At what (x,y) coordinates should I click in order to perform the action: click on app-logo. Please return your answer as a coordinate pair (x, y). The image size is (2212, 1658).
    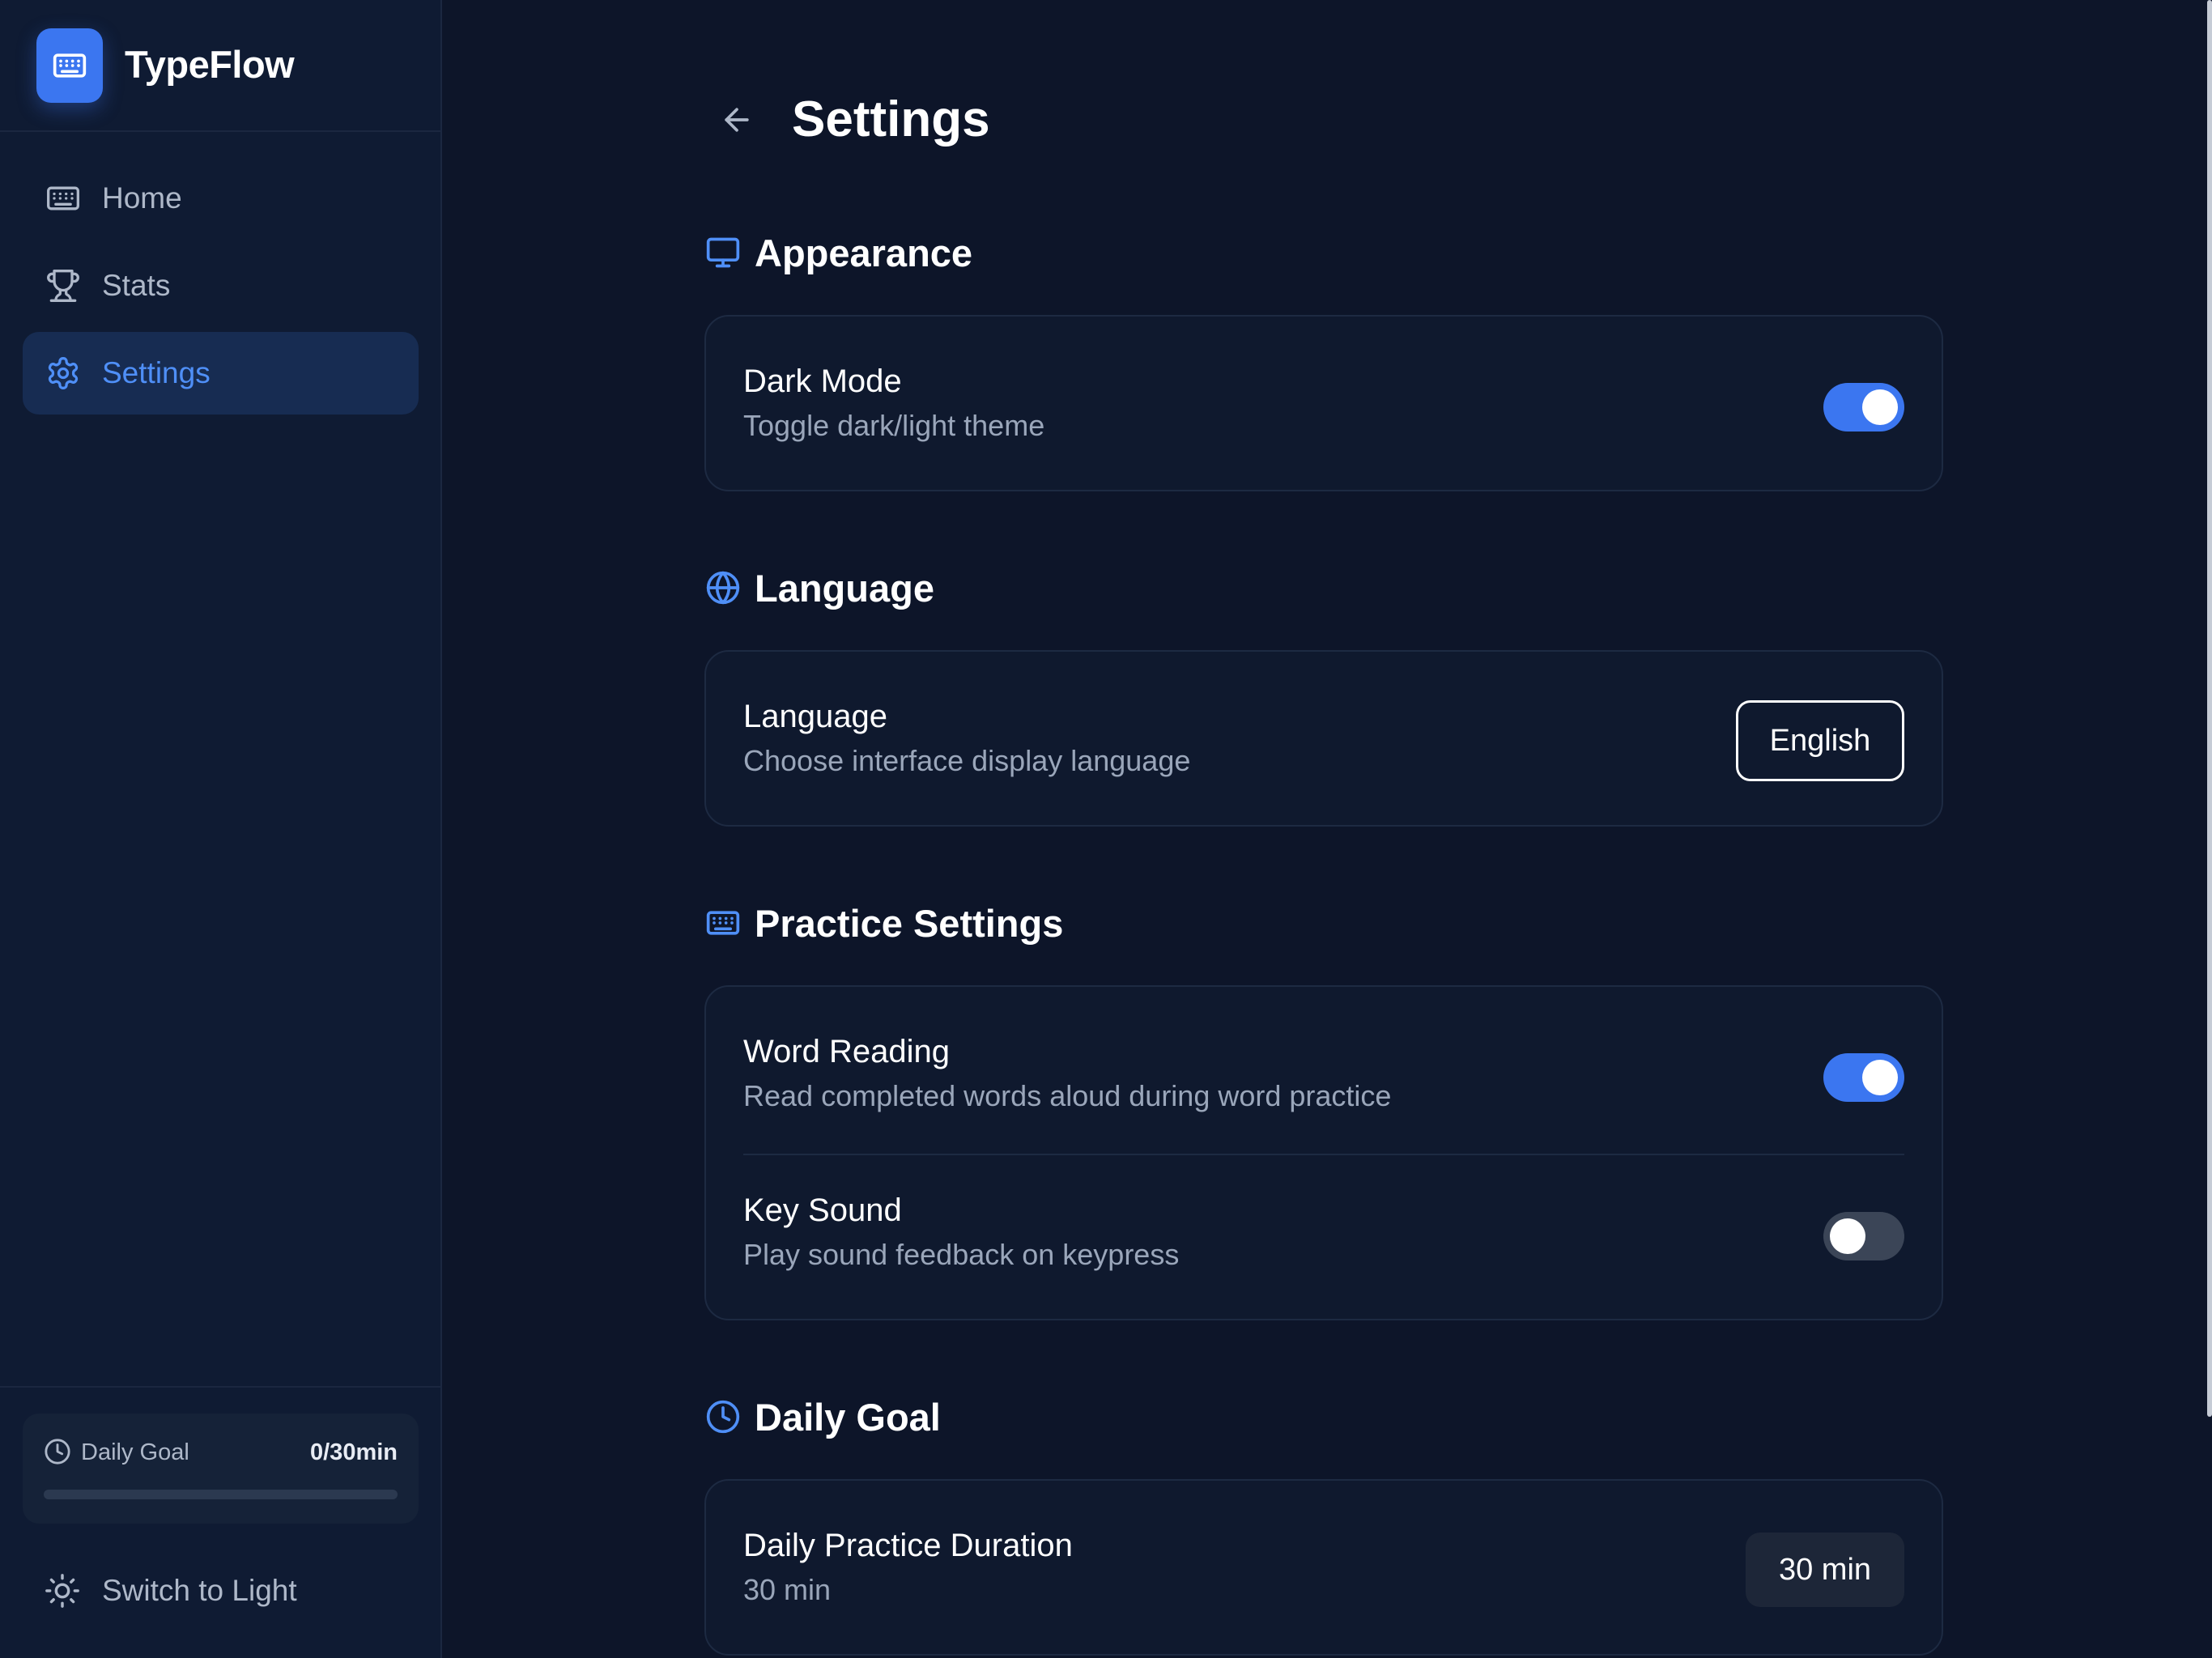
    Looking at the image, I should click on (70, 65).